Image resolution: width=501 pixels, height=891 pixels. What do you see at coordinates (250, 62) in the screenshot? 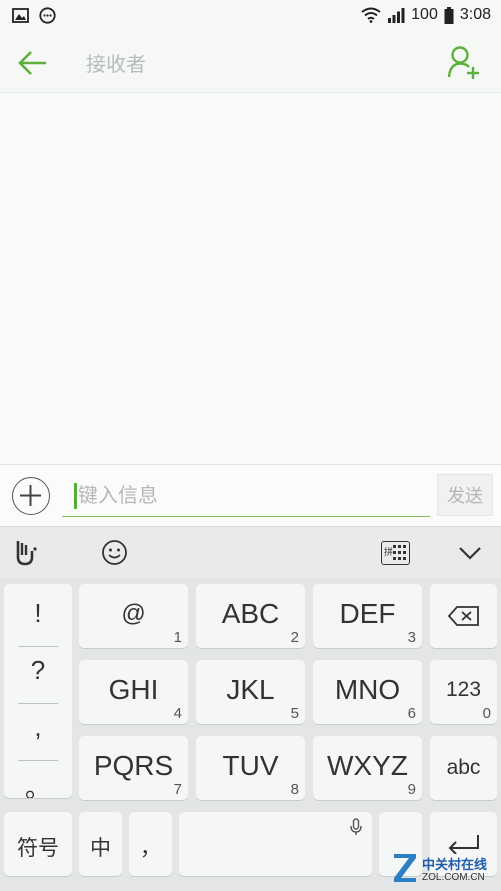
I see `header: 接收者` at bounding box center [250, 62].